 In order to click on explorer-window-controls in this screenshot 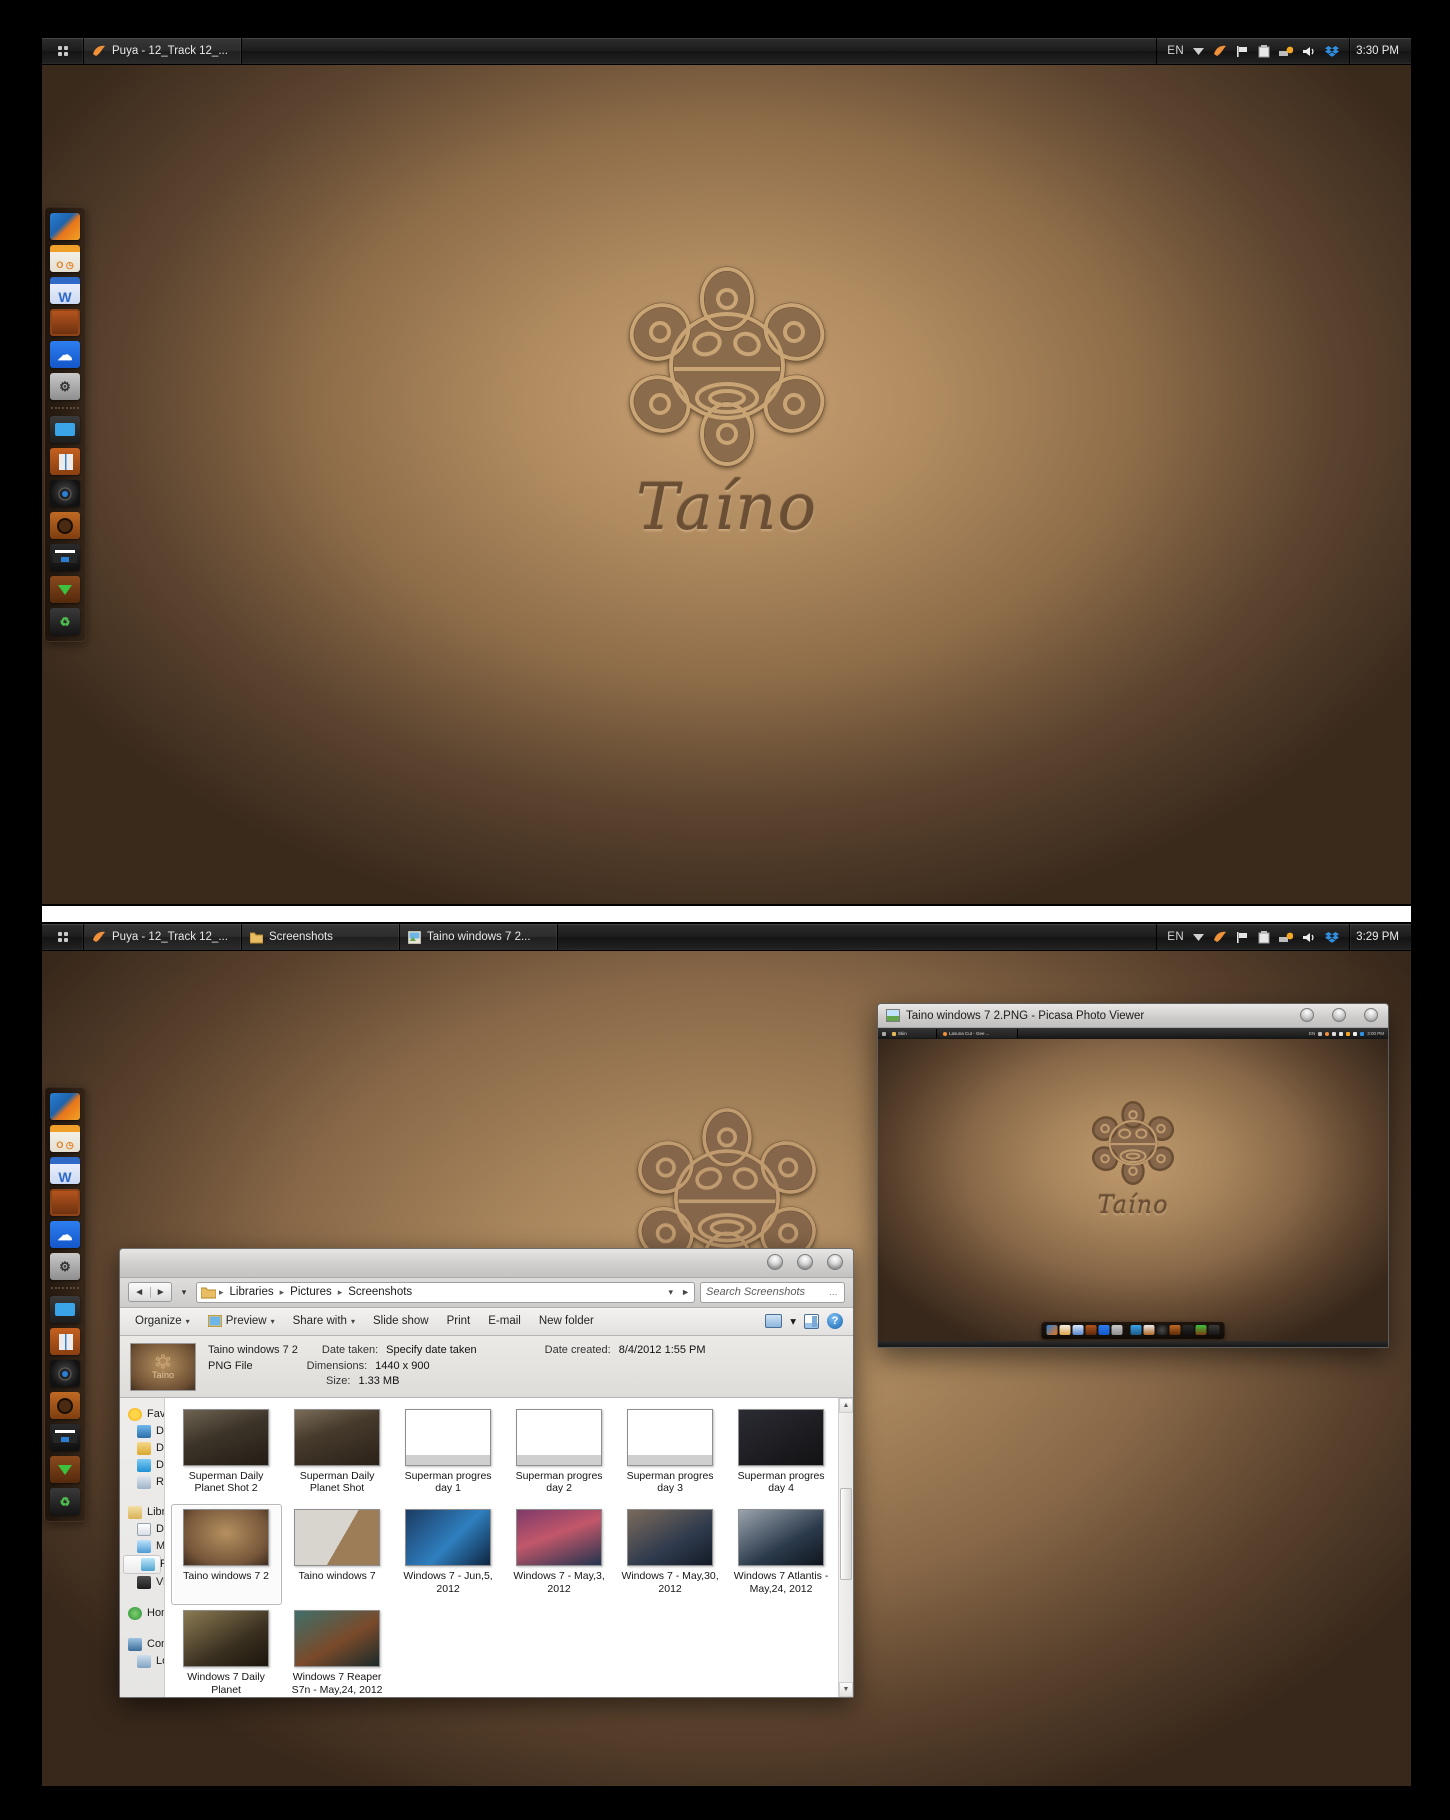, I will do `click(805, 1262)`.